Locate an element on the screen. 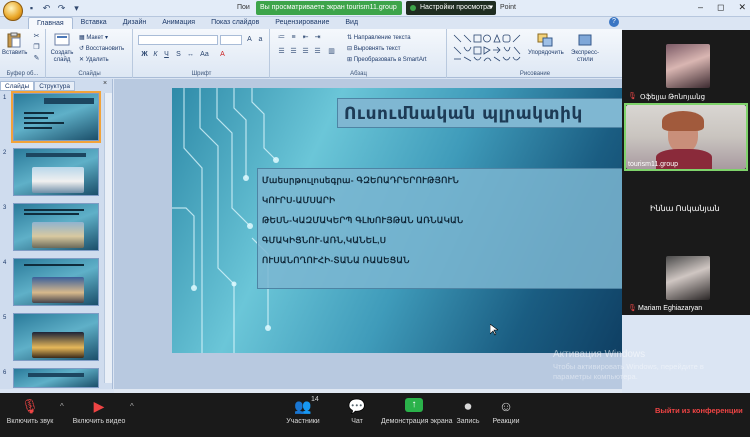  paste-button: Вставить is located at coordinates (14, 44).